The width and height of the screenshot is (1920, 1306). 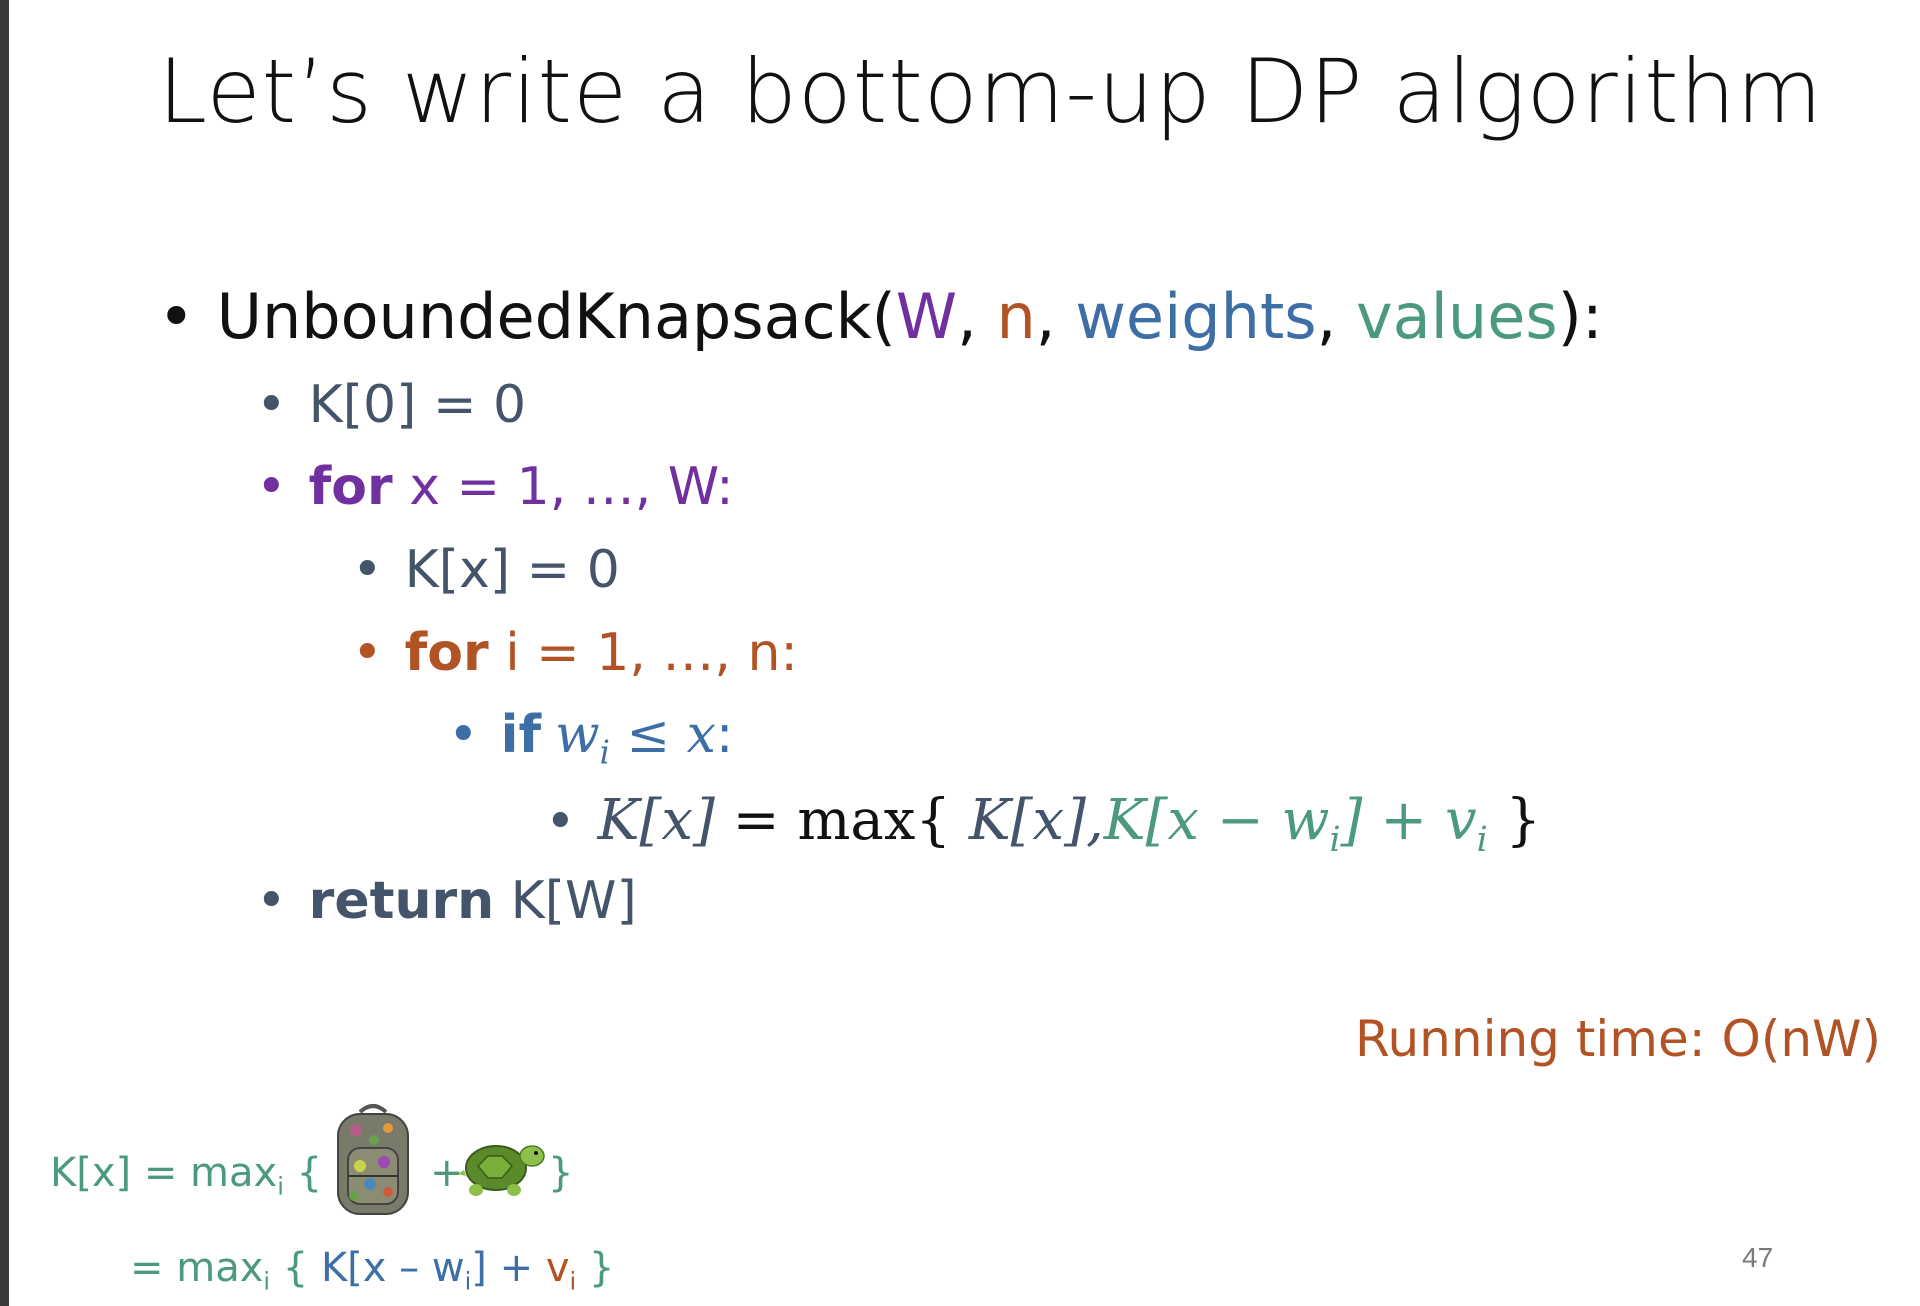 I want to click on slide-title: Let’s write a bottom-up DP algorithm, so click(x=991, y=91).